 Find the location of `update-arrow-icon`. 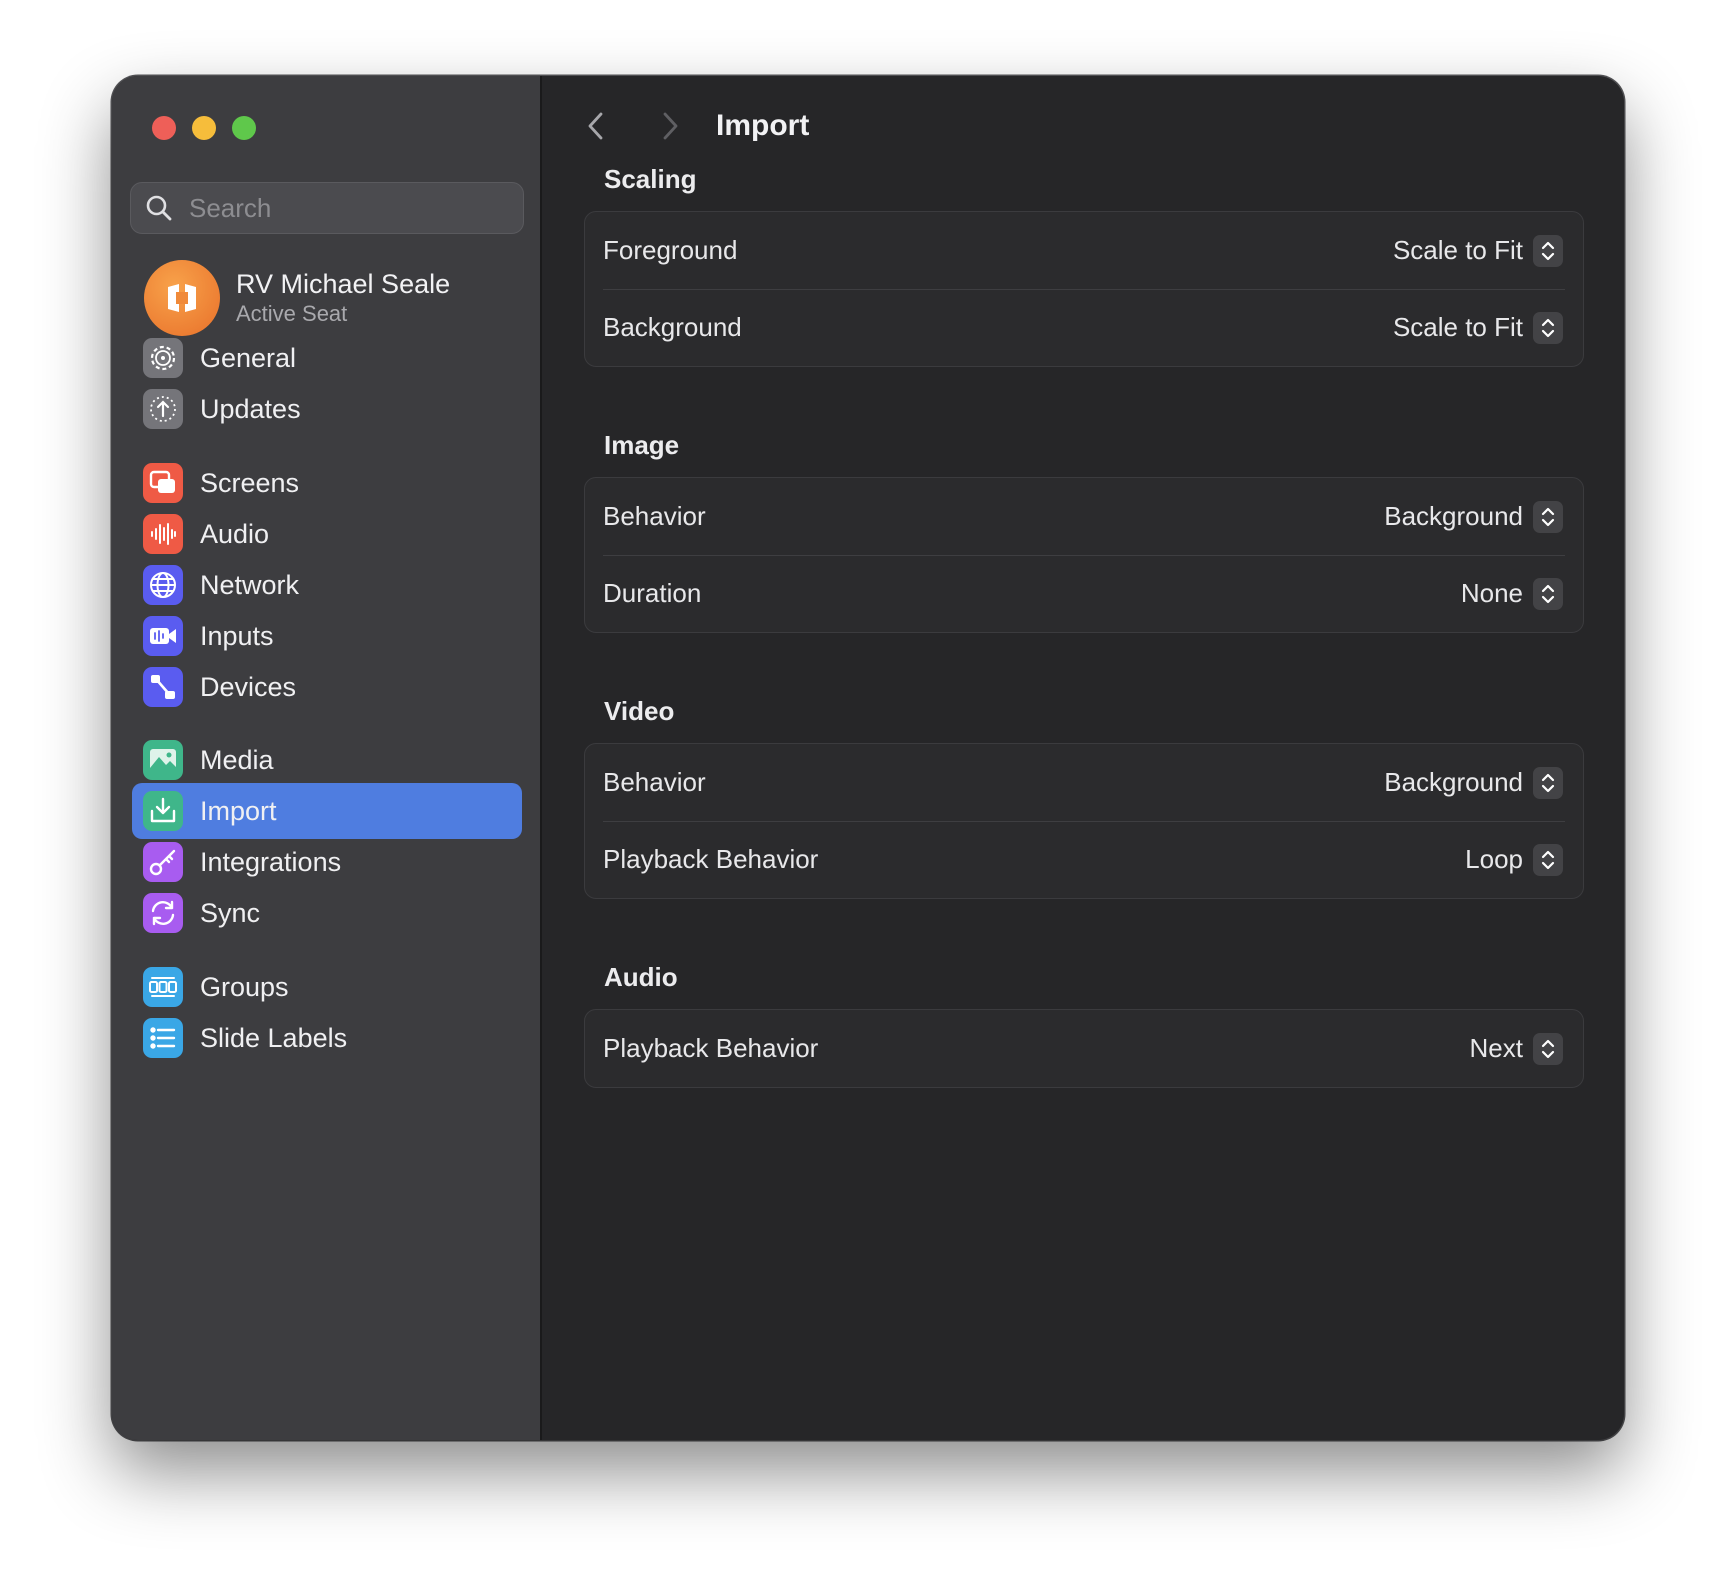

update-arrow-icon is located at coordinates (163, 409).